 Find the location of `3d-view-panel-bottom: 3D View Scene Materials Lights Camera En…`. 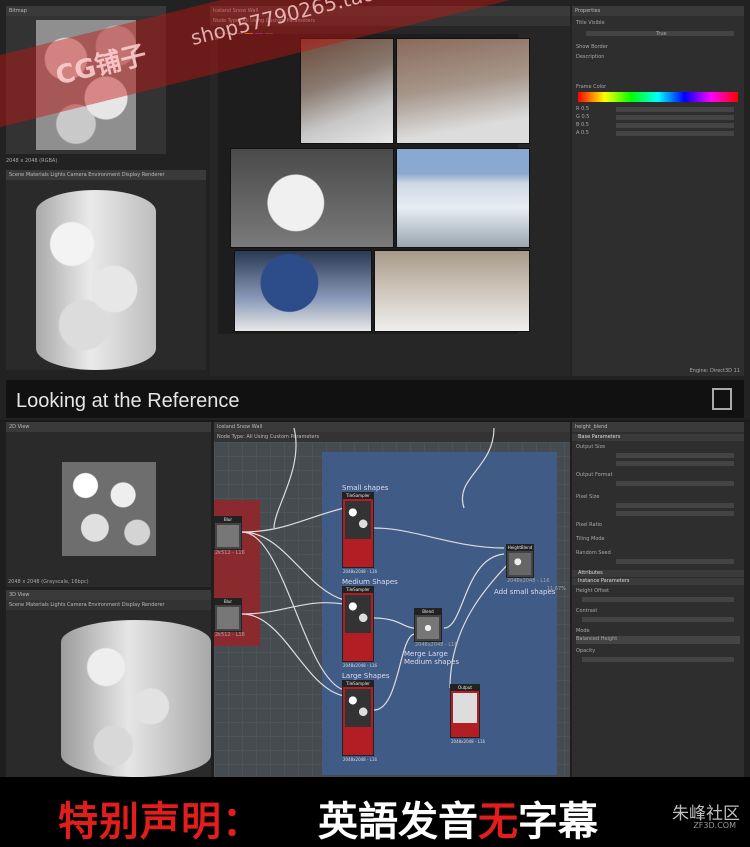

3d-view-panel-bottom: 3D View Scene Materials Lights Camera En… is located at coordinates (108, 683).